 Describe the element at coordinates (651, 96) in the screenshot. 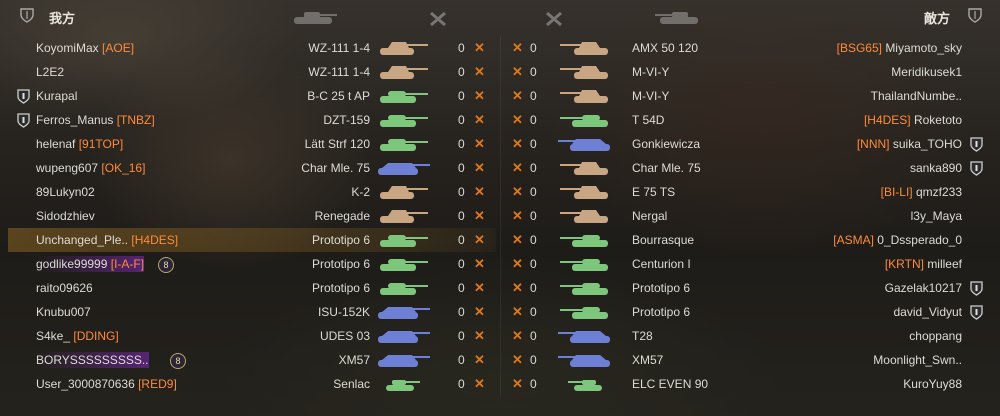

I see `enemy-vehicle-name: M-VI-Y` at that location.